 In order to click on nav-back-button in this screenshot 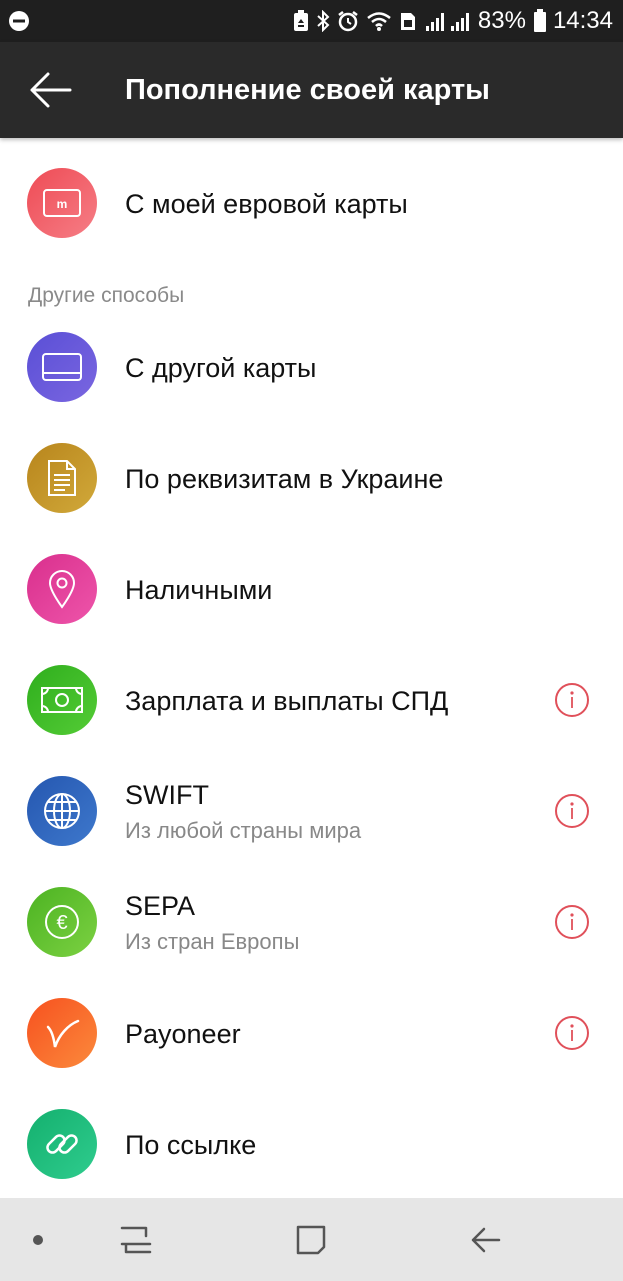, I will do `click(485, 1239)`.